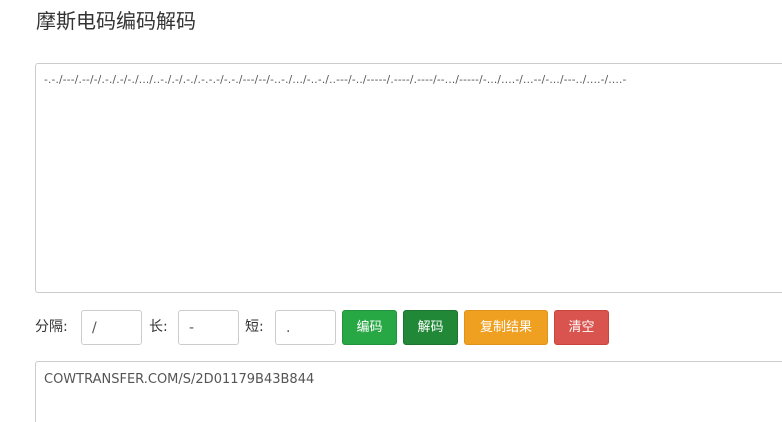 The width and height of the screenshot is (782, 422). Describe the element at coordinates (208, 327) in the screenshot. I see `long-input` at that location.